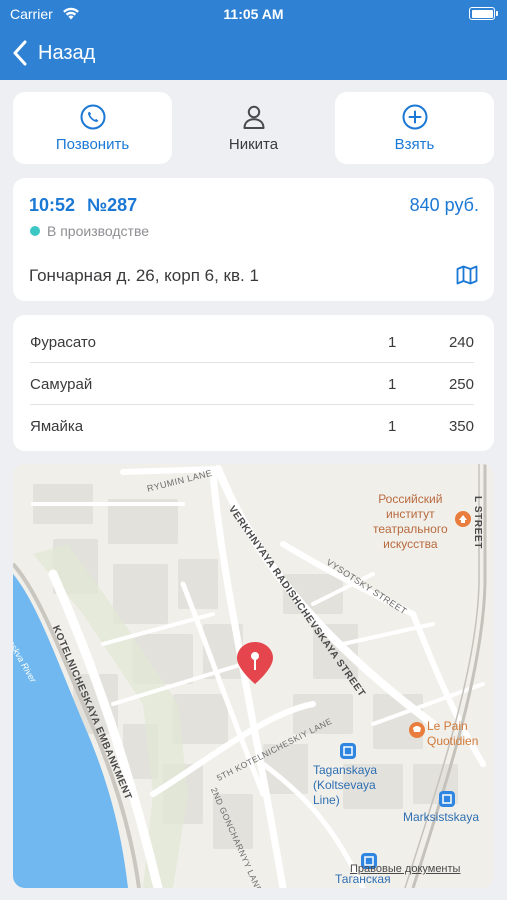 This screenshot has width=507, height=900. I want to click on back-label: Назад, so click(67, 52).